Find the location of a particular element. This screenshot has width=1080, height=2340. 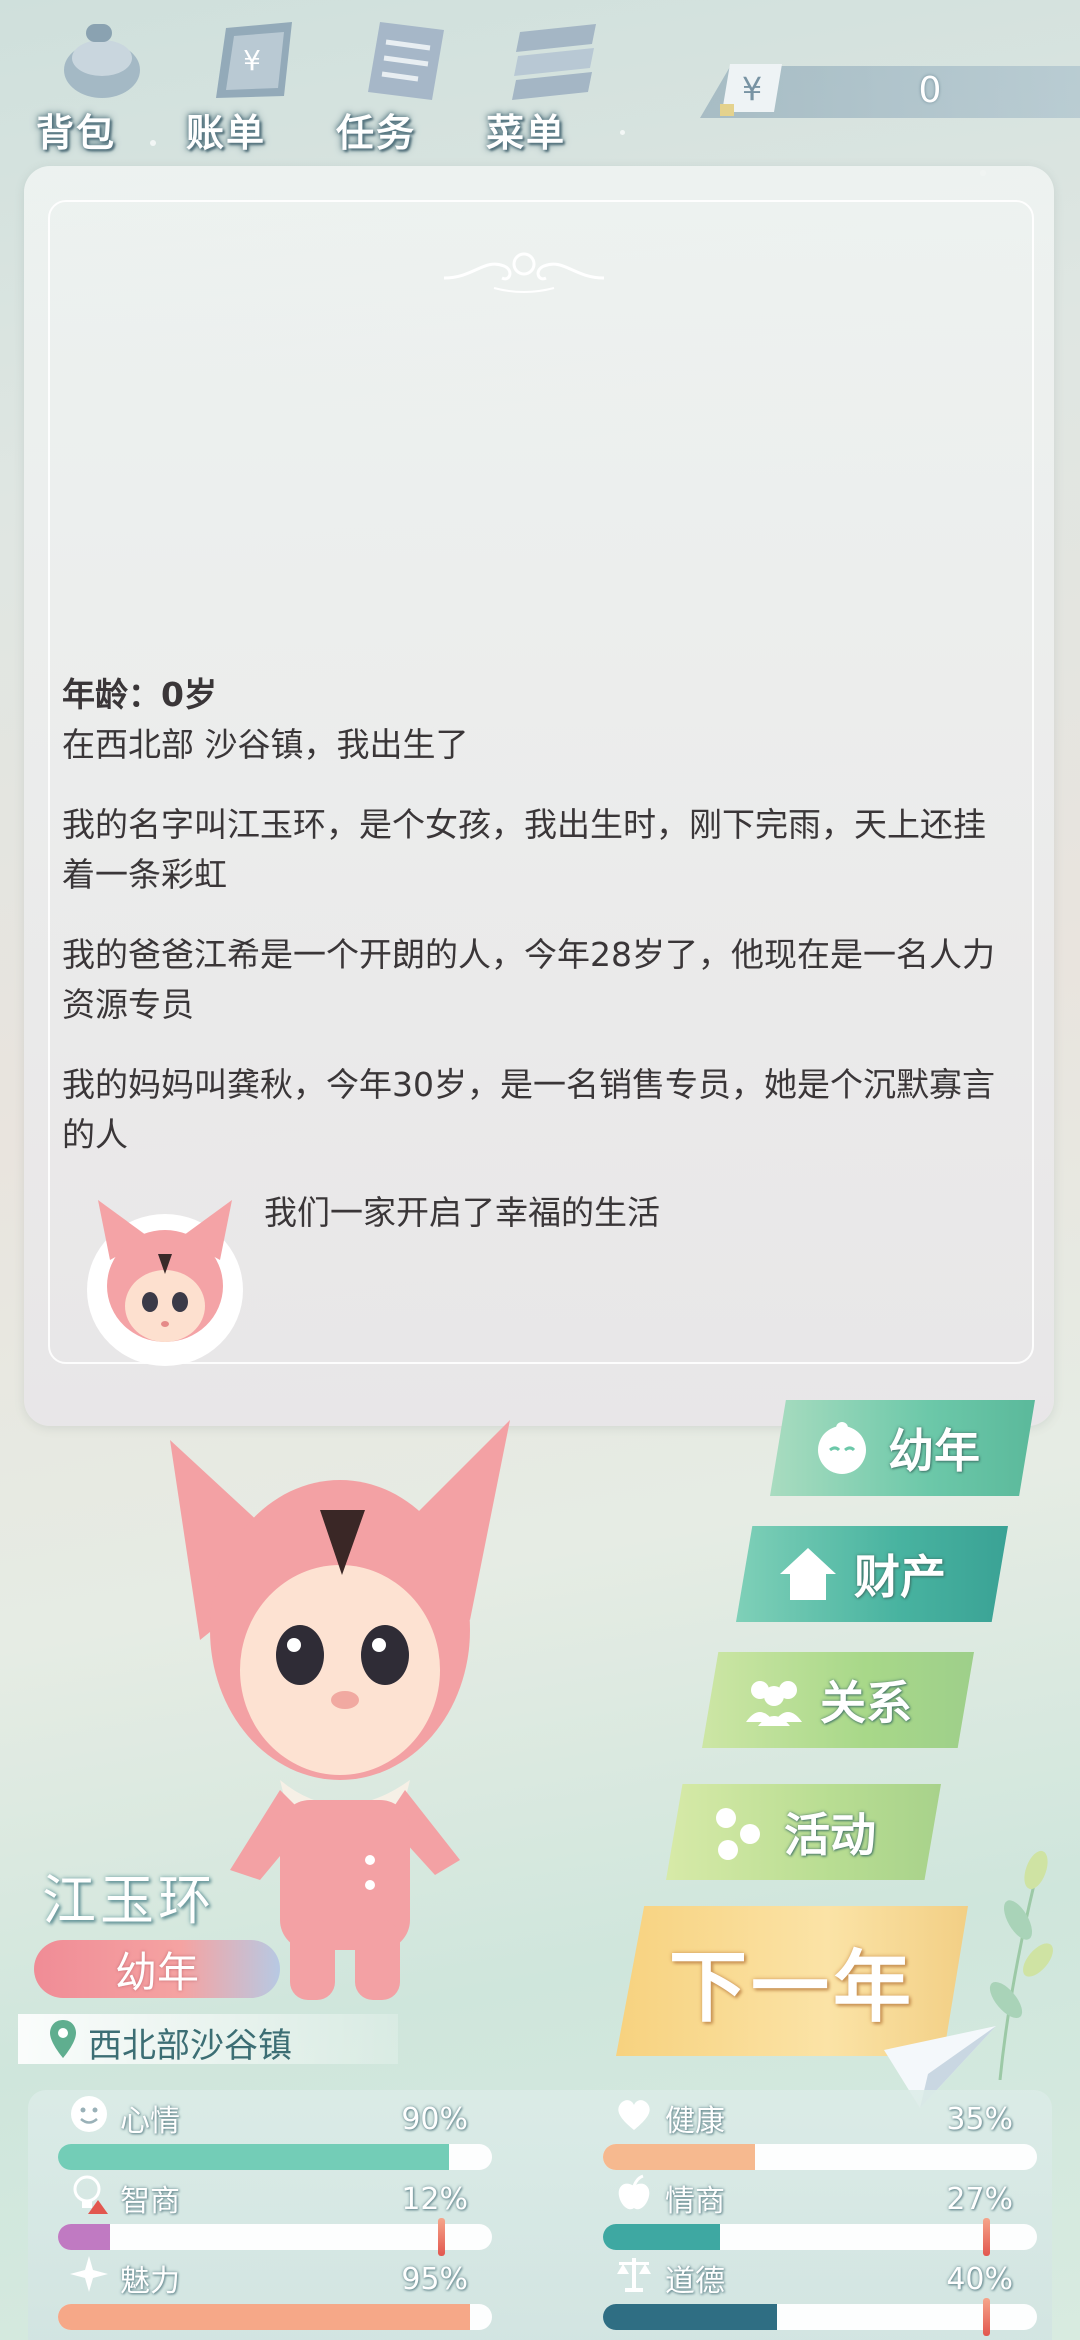

stat-eq-name: 情商 is located at coordinates (695, 2201).